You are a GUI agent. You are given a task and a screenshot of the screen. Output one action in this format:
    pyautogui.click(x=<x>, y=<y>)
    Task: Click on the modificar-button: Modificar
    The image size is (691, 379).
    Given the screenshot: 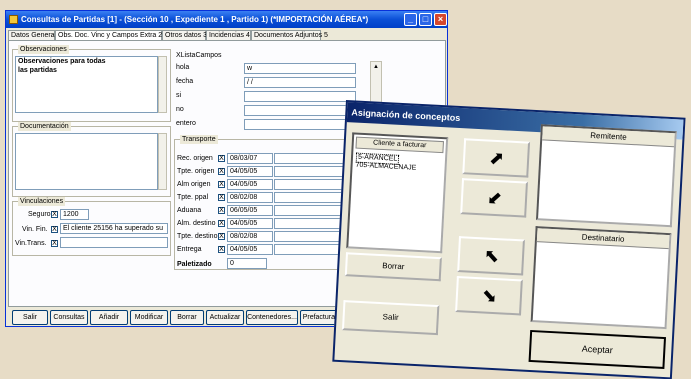 What is the action you would take?
    pyautogui.click(x=149, y=317)
    